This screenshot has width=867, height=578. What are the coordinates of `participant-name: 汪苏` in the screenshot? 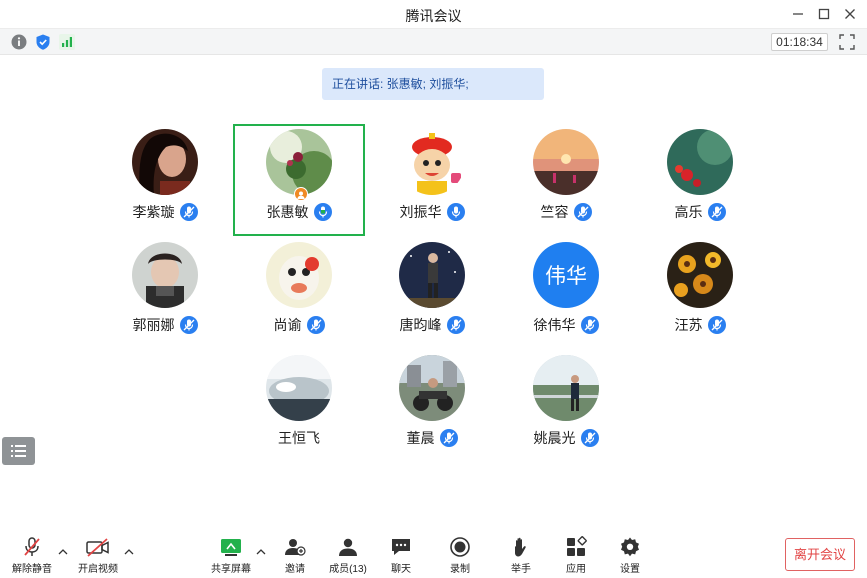 It's located at (688, 325).